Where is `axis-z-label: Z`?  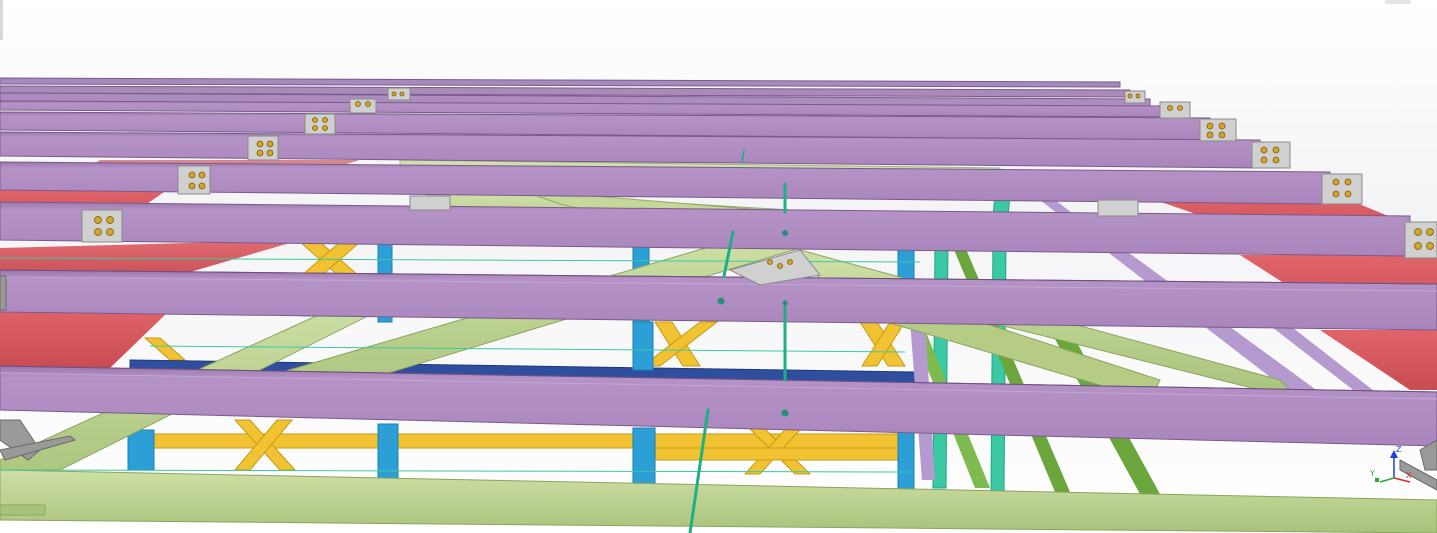
axis-z-label: Z is located at coordinates (1399, 449).